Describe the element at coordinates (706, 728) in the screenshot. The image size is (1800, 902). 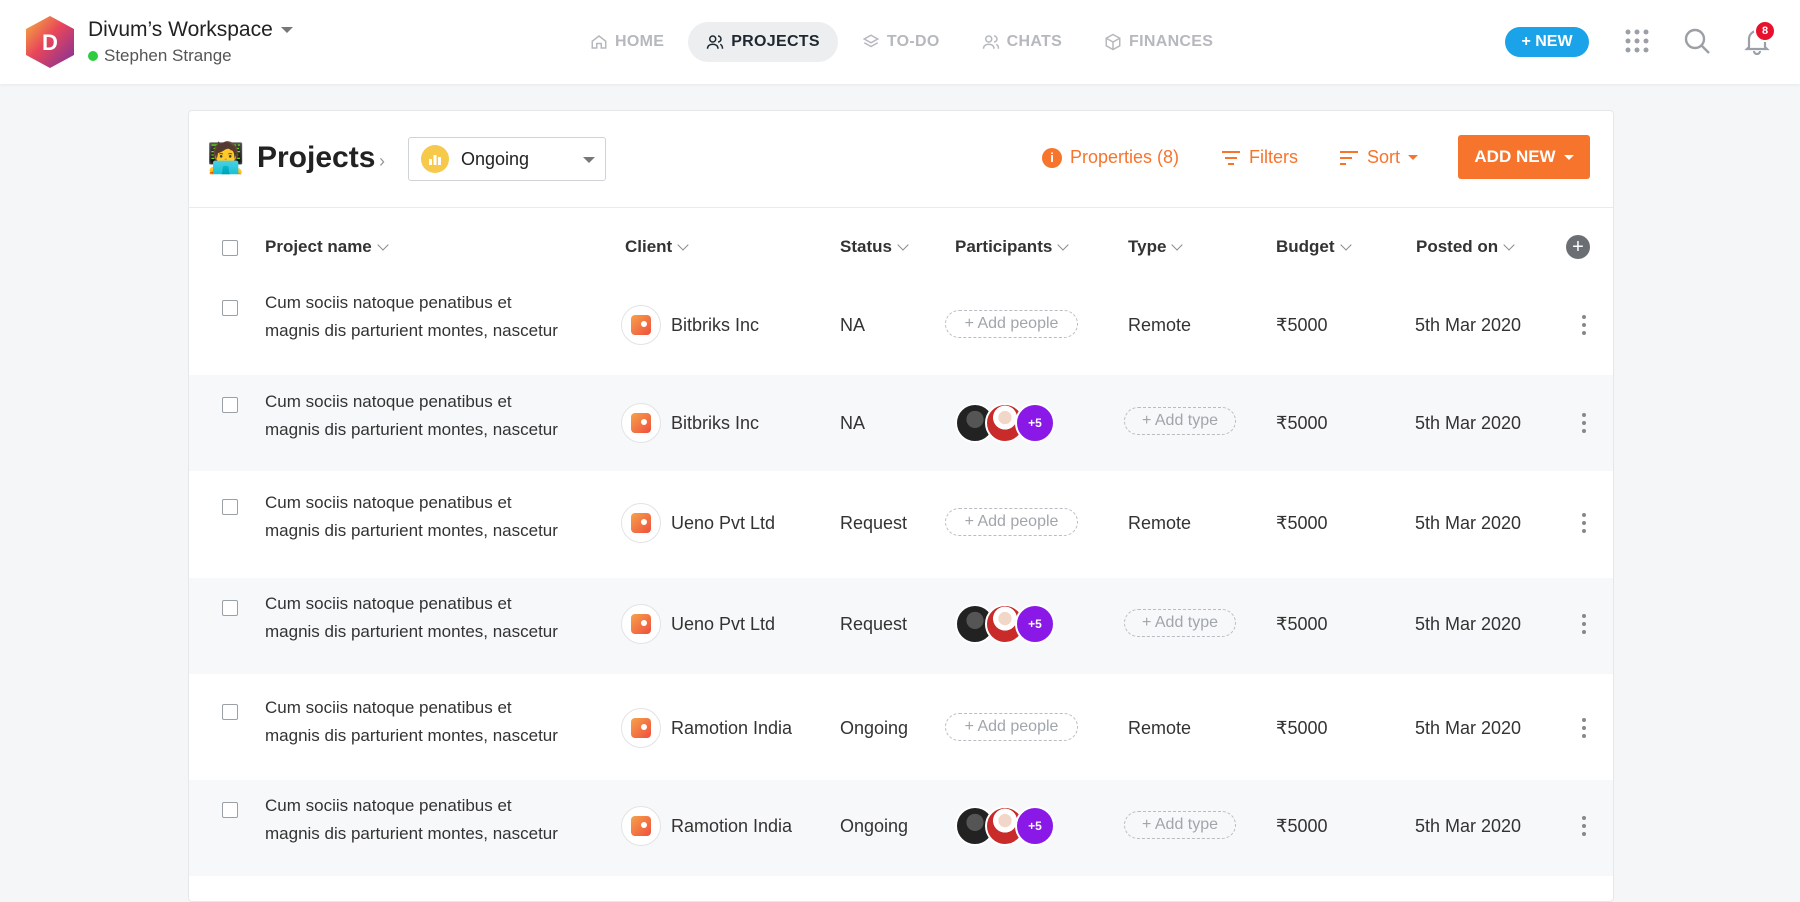
I see `client-cell: Ramotion India` at that location.